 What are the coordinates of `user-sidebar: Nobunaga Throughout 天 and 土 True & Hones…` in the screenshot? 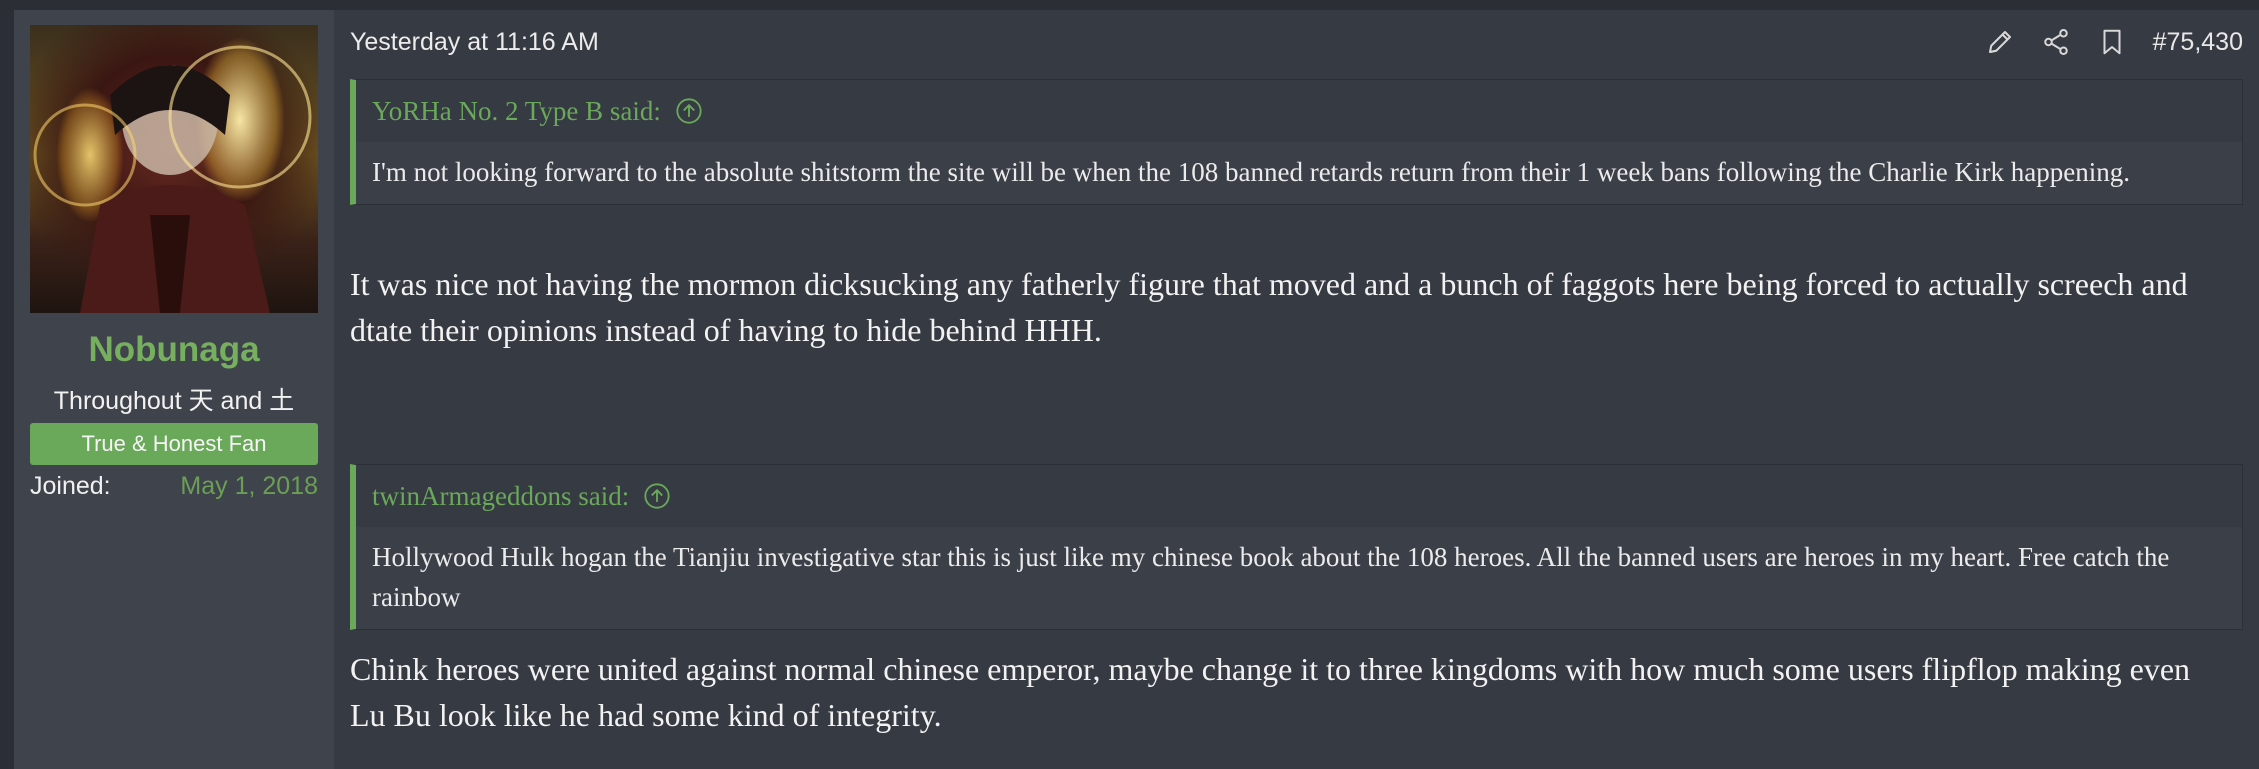 It's located at (174, 389).